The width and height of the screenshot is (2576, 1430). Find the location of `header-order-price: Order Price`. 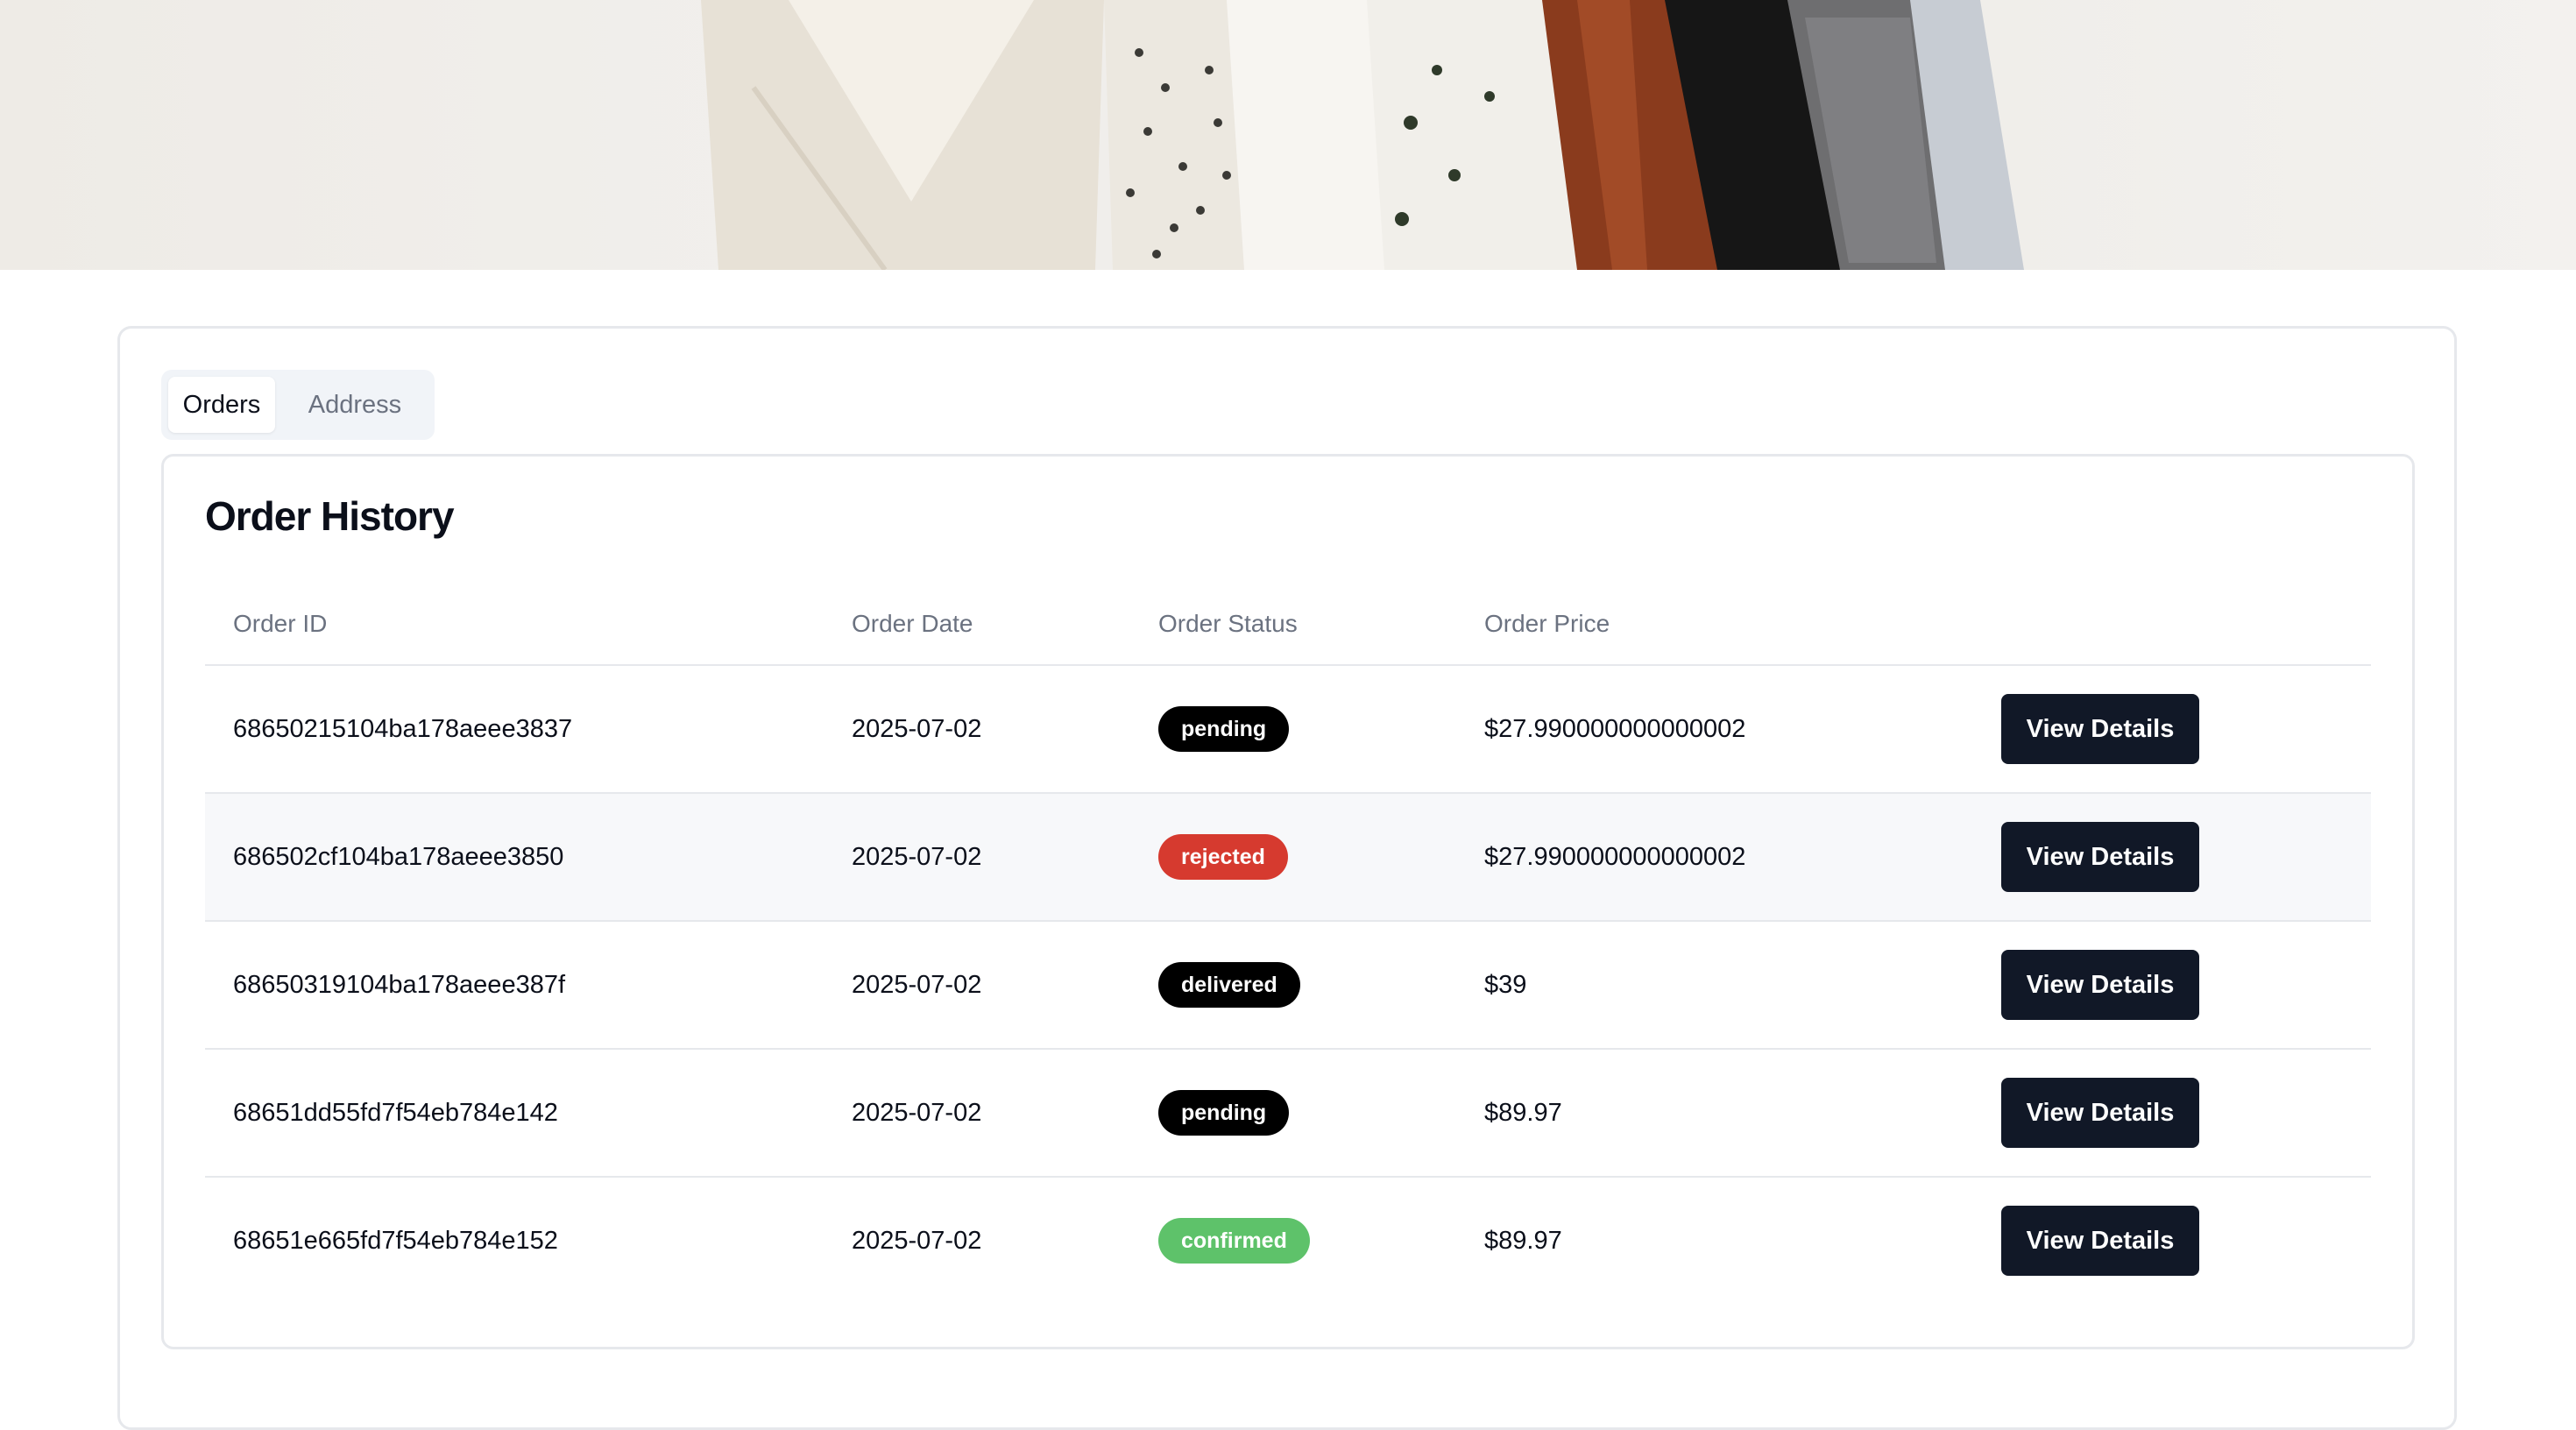

header-order-price: Order Price is located at coordinates (1547, 623).